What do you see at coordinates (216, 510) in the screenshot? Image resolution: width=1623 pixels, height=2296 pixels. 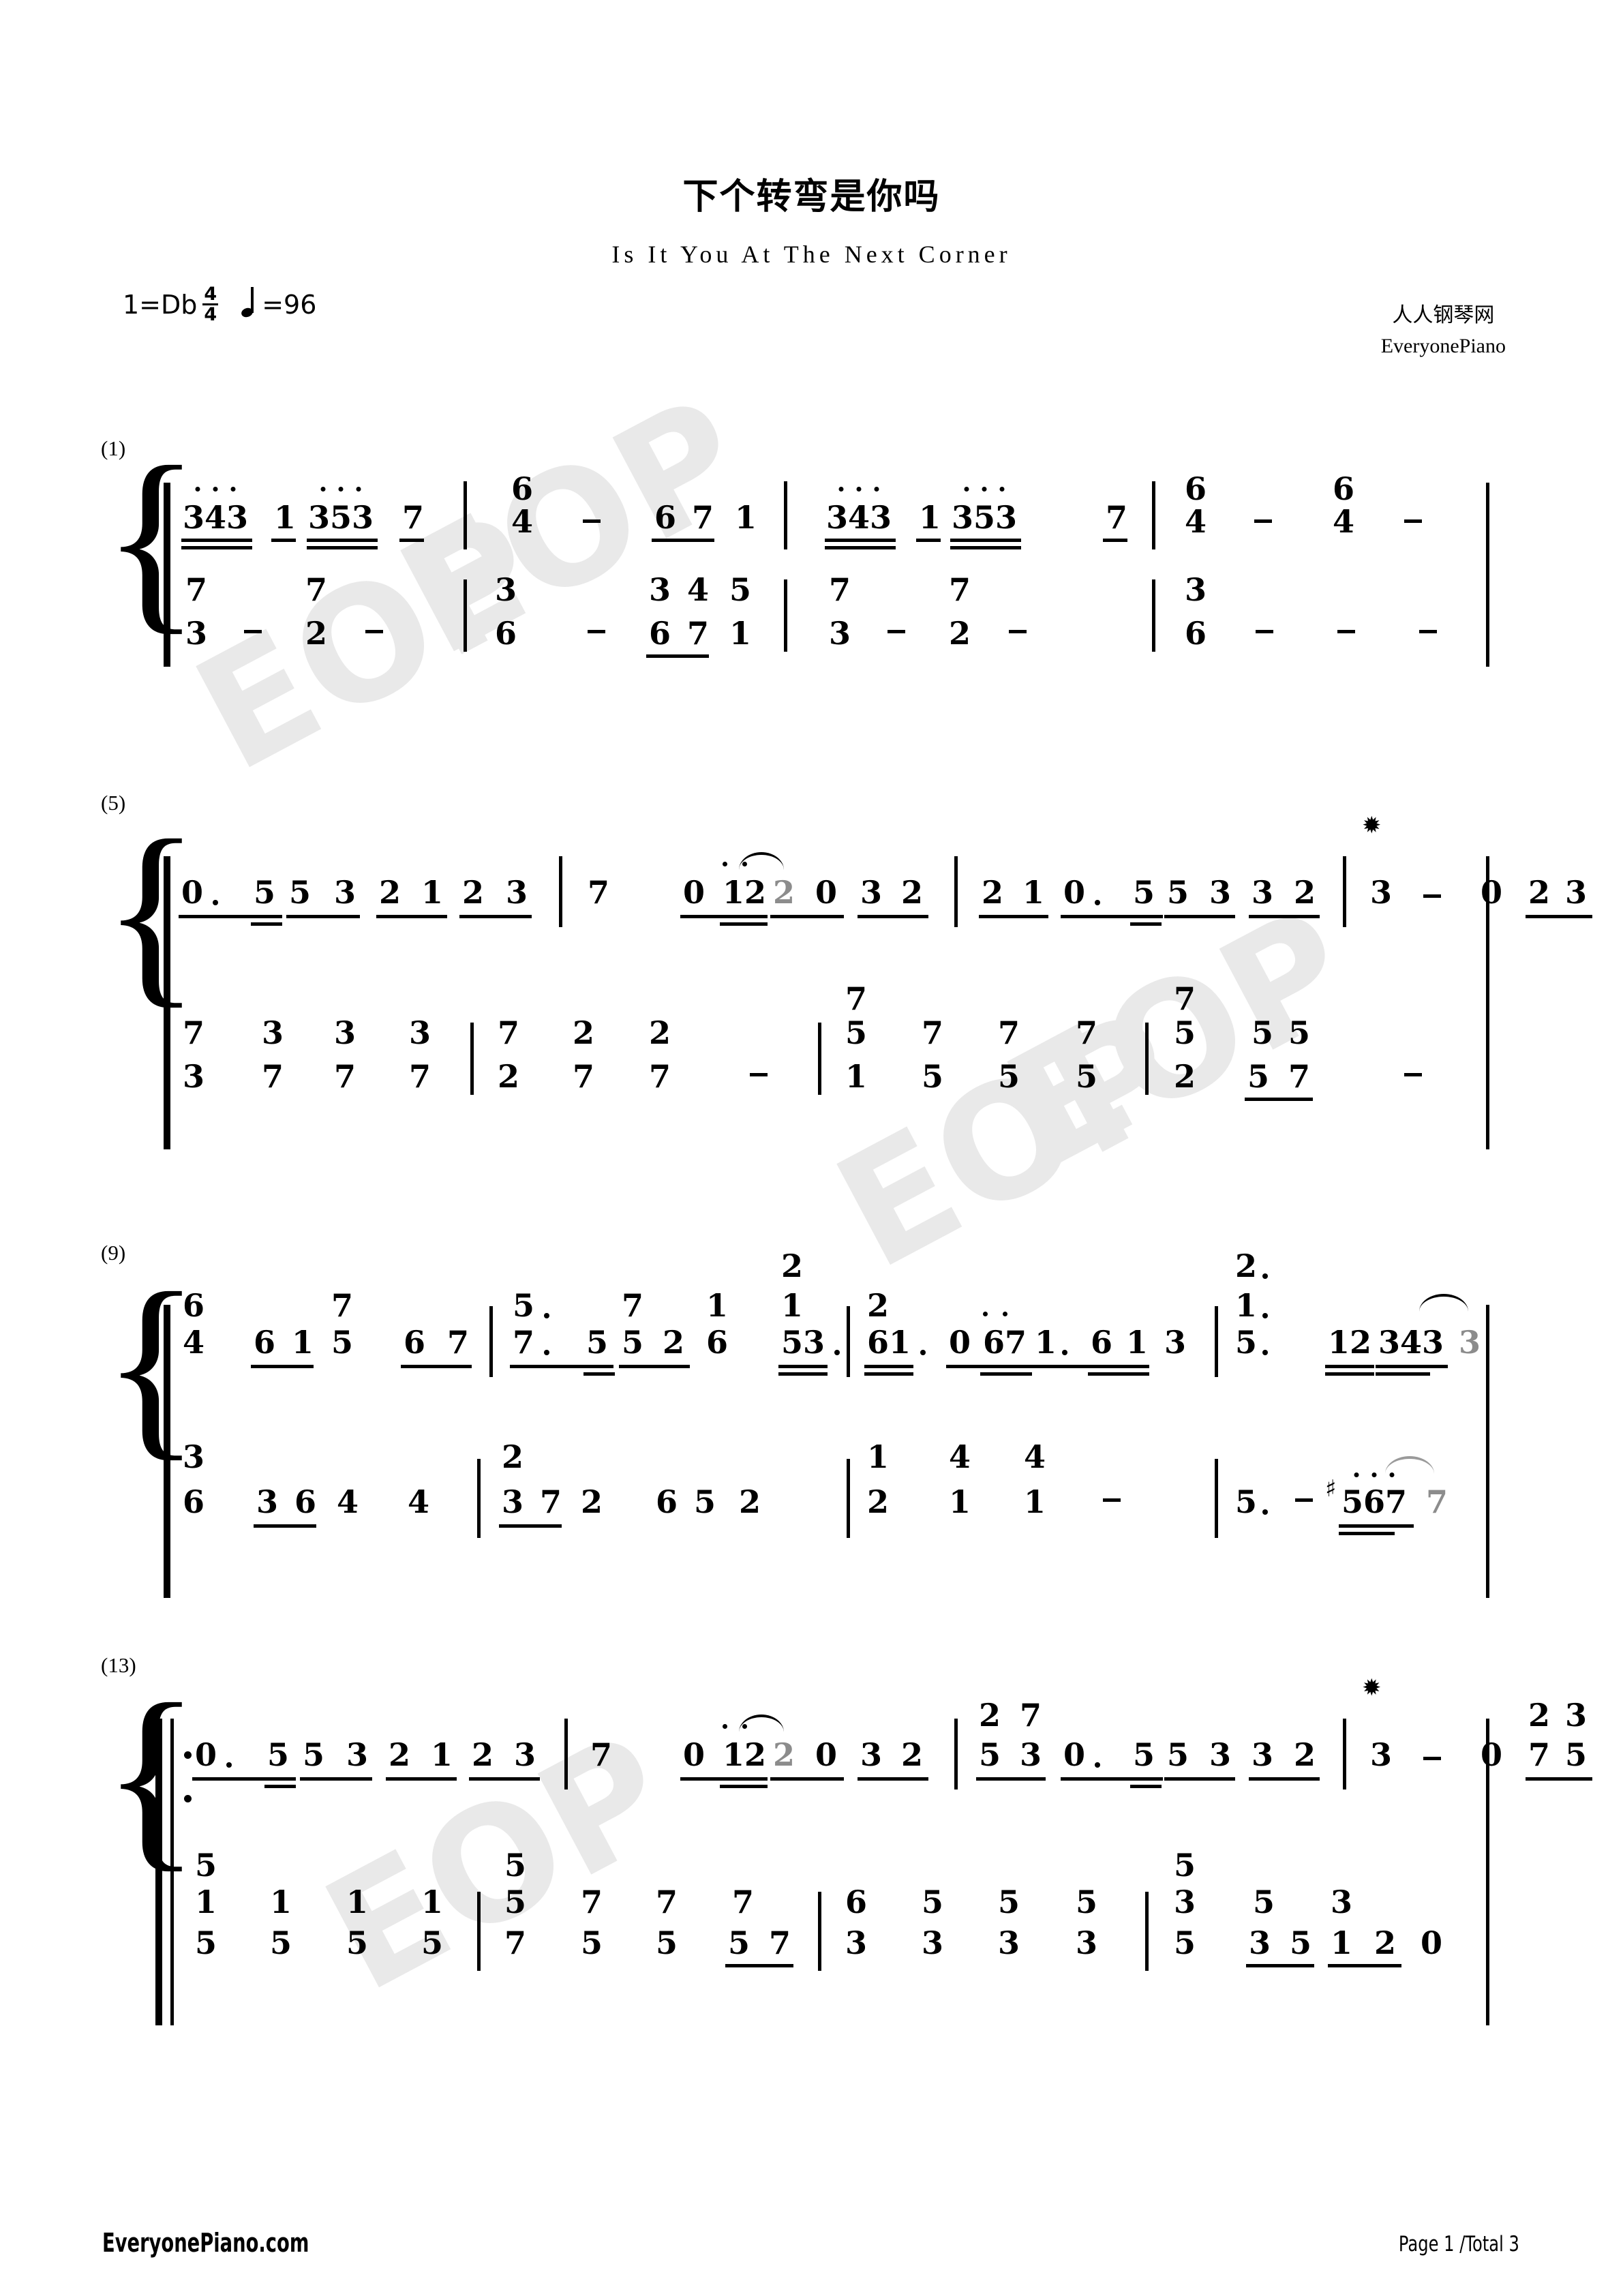 I see `note: 343` at bounding box center [216, 510].